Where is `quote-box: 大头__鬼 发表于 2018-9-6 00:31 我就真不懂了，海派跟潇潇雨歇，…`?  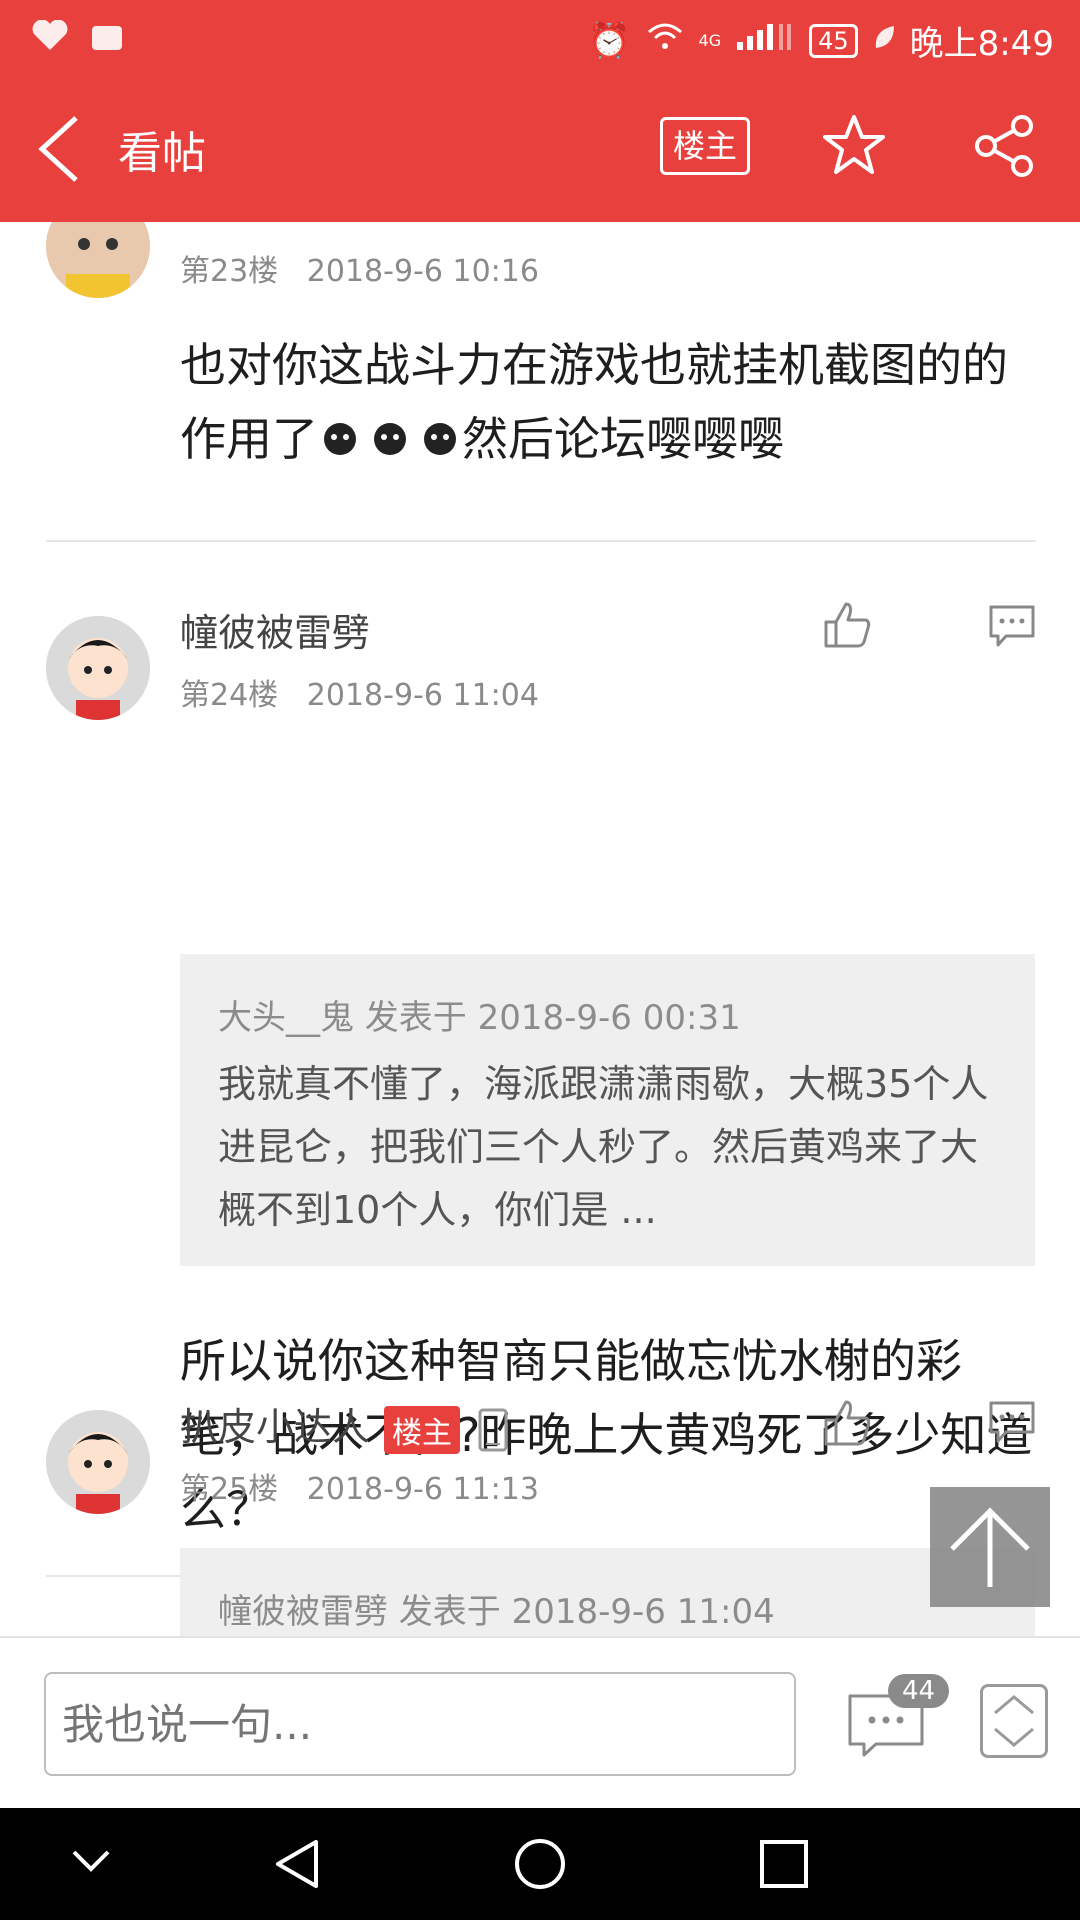
quote-box: 大头__鬼 发表于 2018-9-6 00:31 我就真不懂了，海派跟潇潇雨歇，… is located at coordinates (607, 1110).